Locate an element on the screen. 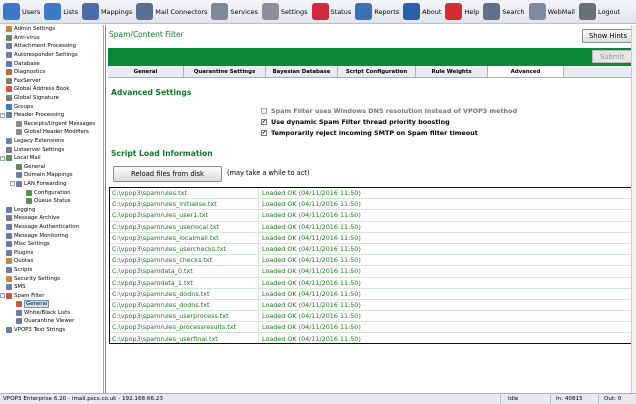  tab-advanced: Advanced is located at coordinates (526, 71).